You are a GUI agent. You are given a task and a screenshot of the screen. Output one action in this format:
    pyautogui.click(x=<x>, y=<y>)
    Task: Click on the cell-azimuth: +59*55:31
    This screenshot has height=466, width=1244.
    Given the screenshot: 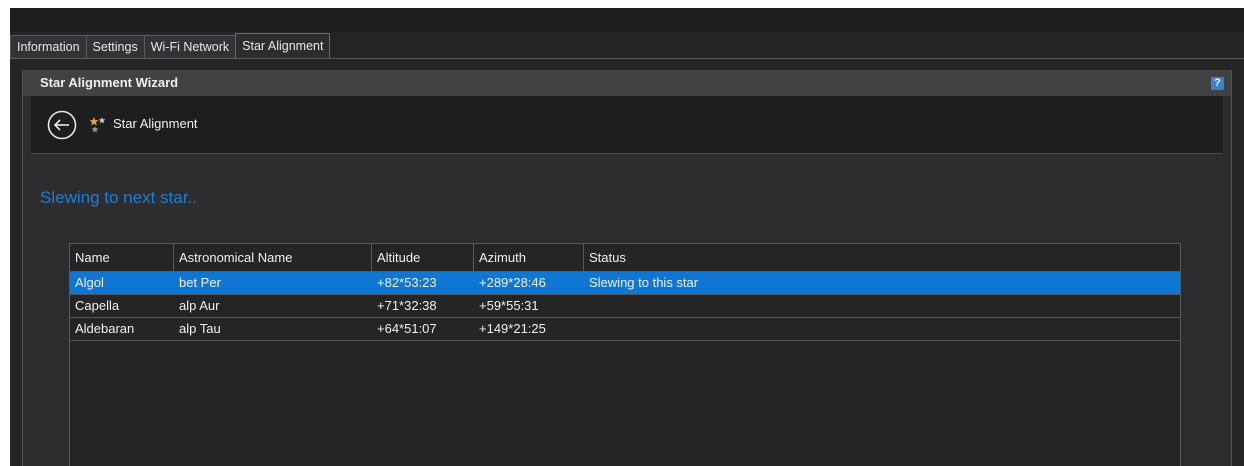 What is the action you would take?
    pyautogui.click(x=509, y=305)
    